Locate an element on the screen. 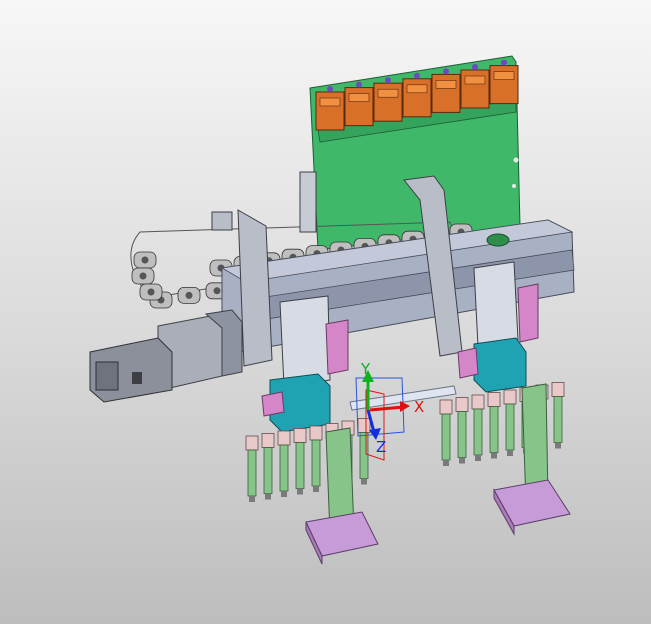 The image size is (651, 624). x-axis-label: X is located at coordinates (419, 407).